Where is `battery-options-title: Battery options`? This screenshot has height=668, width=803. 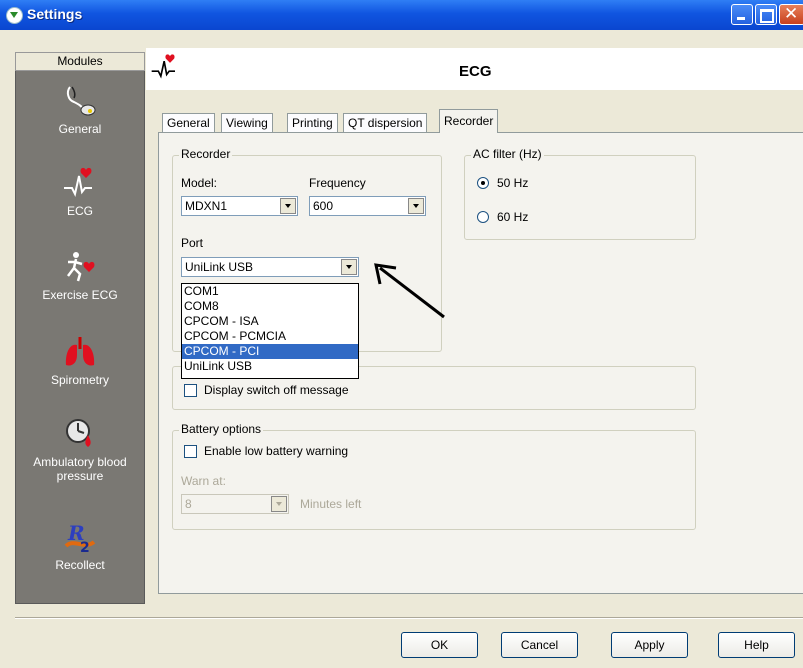 battery-options-title: Battery options is located at coordinates (221, 429).